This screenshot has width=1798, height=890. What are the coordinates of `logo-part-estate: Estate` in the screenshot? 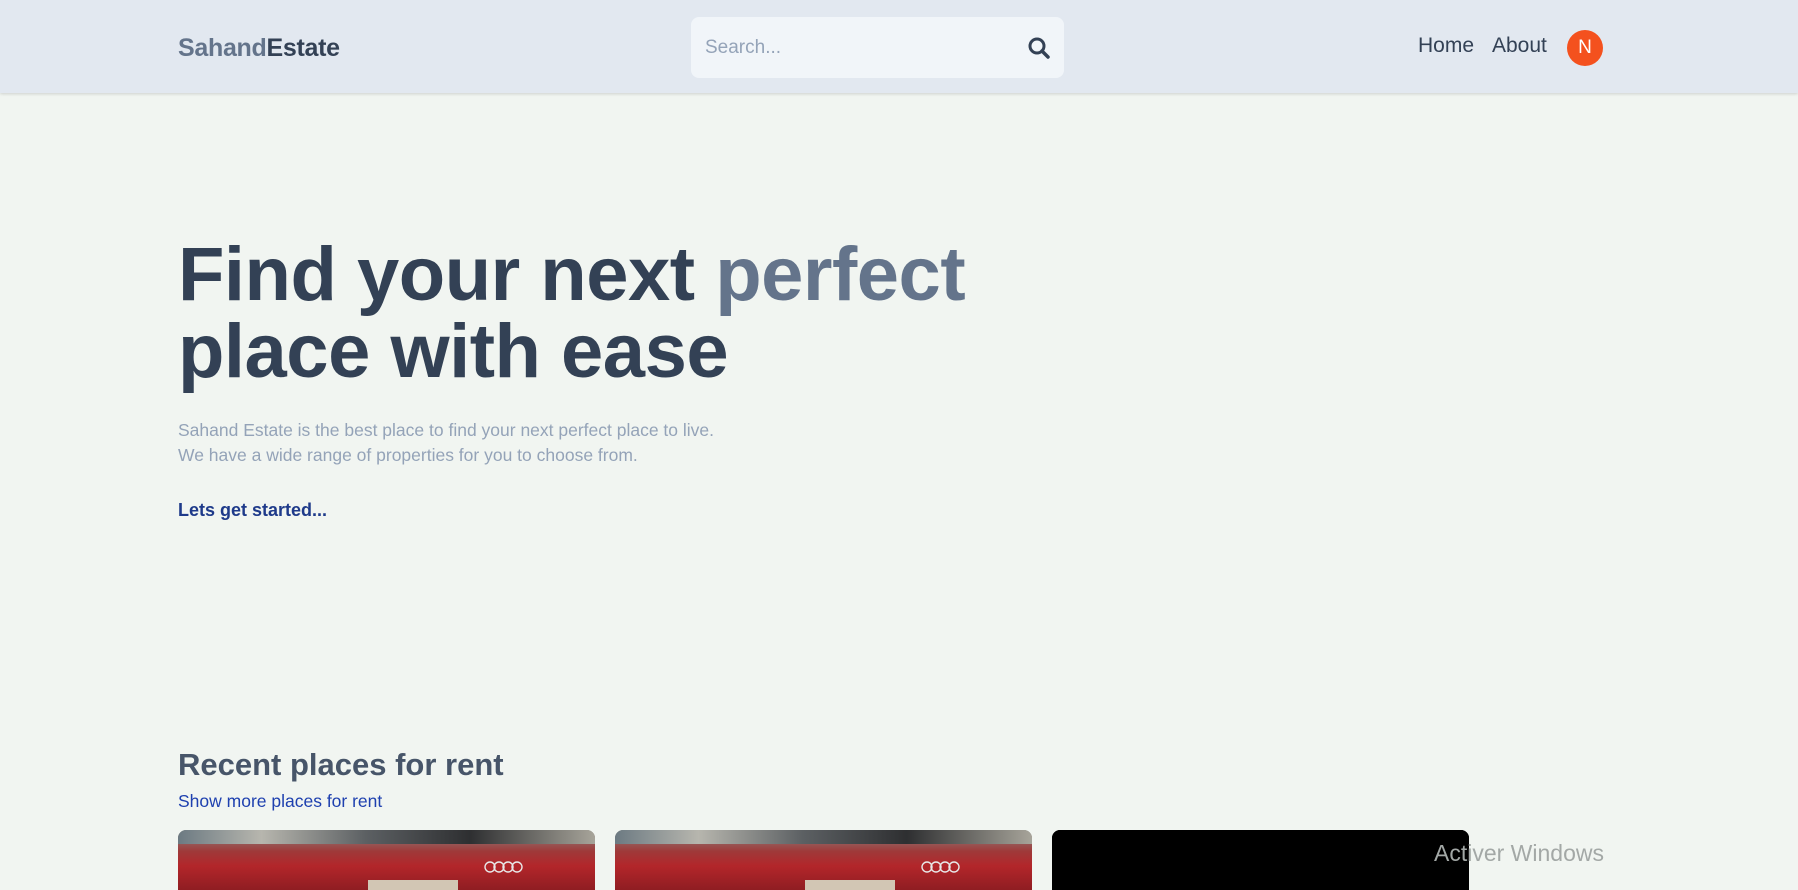 It's located at (303, 48).